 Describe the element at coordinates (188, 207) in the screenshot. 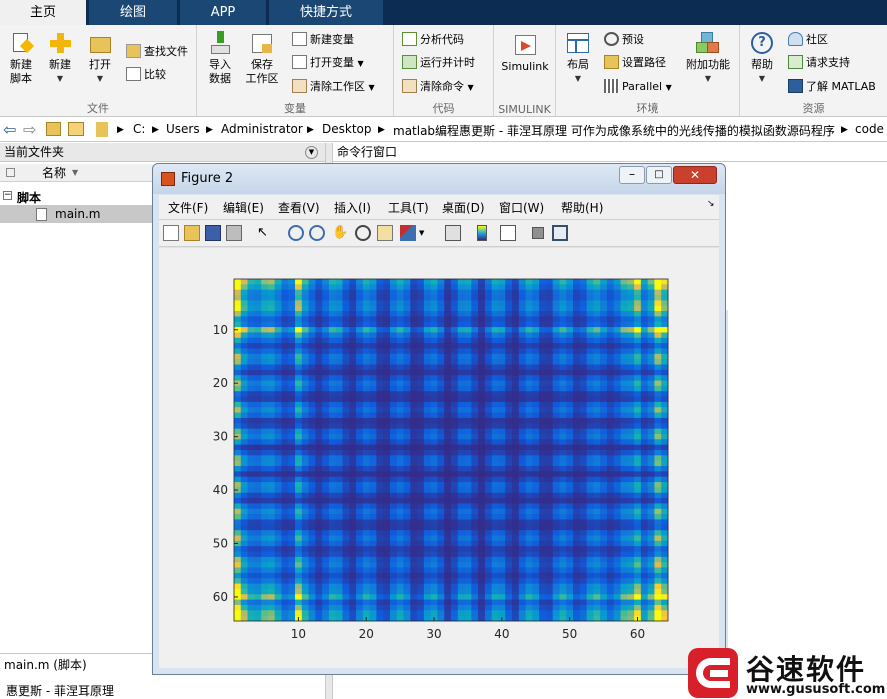

I see `menu-file: 文件(F)` at that location.